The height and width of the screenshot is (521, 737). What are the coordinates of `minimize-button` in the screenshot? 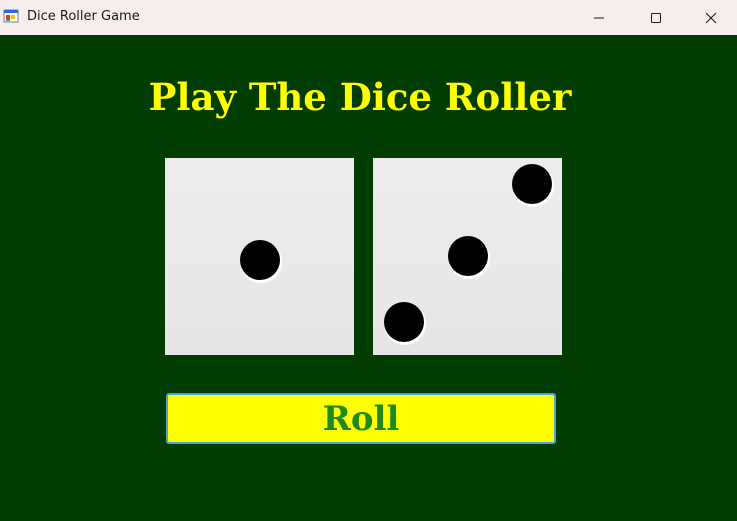 It's located at (599, 17).